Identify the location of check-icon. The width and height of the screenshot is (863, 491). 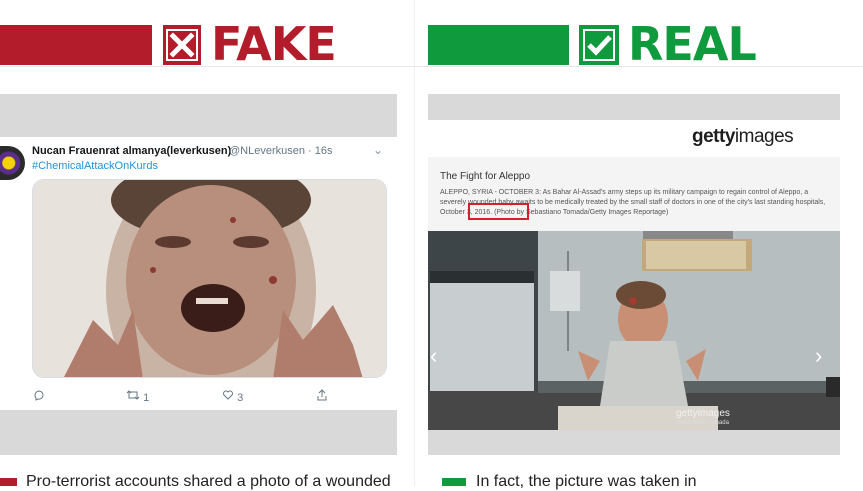
(599, 45).